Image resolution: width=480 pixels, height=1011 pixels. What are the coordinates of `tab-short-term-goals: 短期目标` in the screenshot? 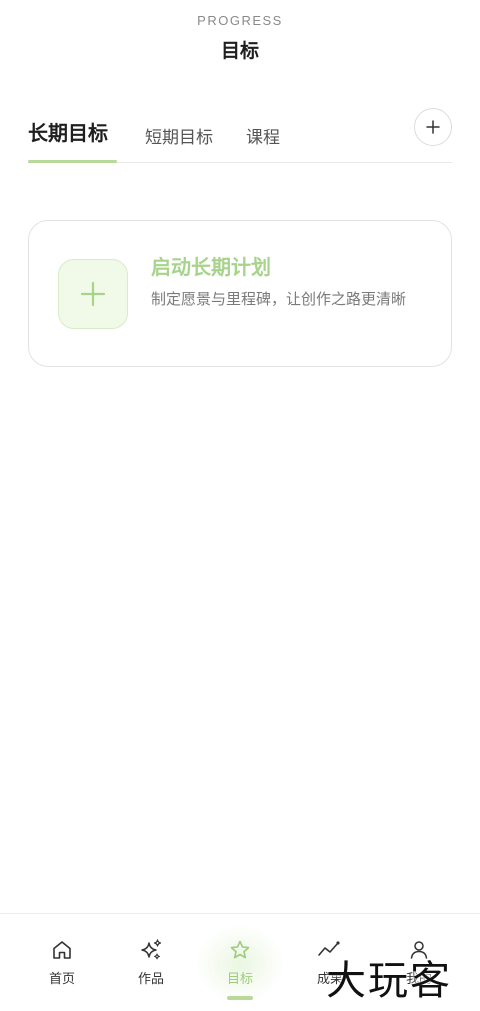 It's located at (179, 135).